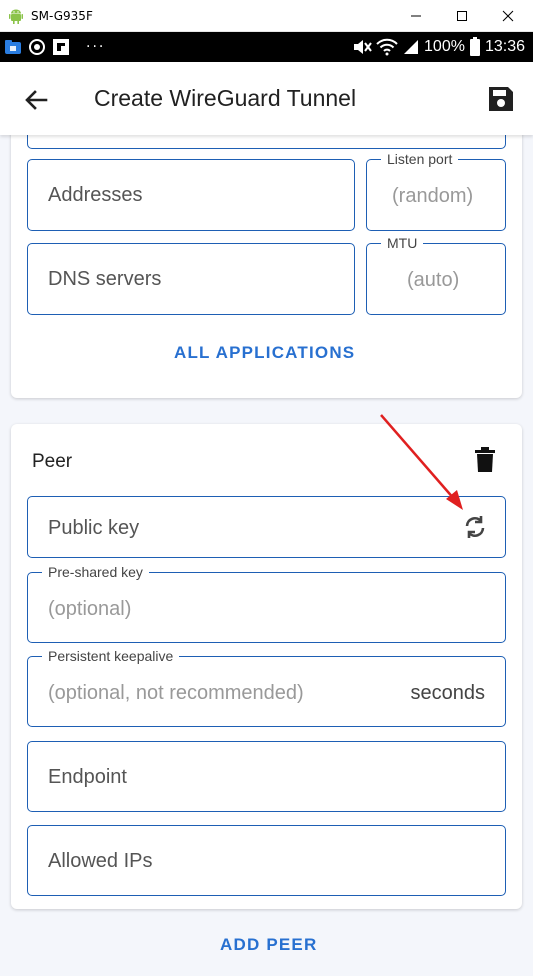  Describe the element at coordinates (94, 528) in the screenshot. I see `public-key-placeholder: Public key` at that location.